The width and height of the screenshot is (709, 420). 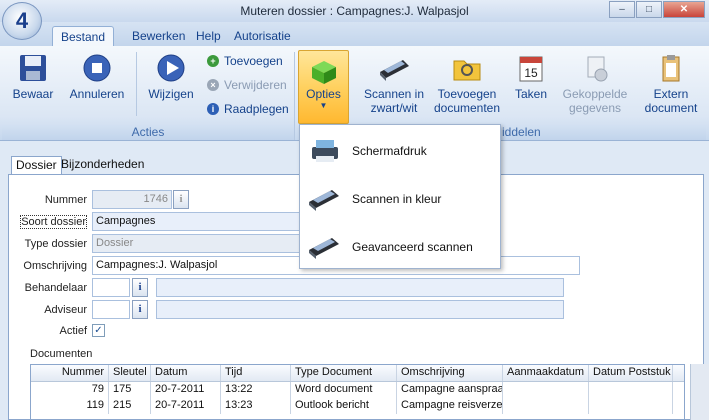 What do you see at coordinates (595, 108) in the screenshot?
I see `gekoppelde-label-2: gegevens` at bounding box center [595, 108].